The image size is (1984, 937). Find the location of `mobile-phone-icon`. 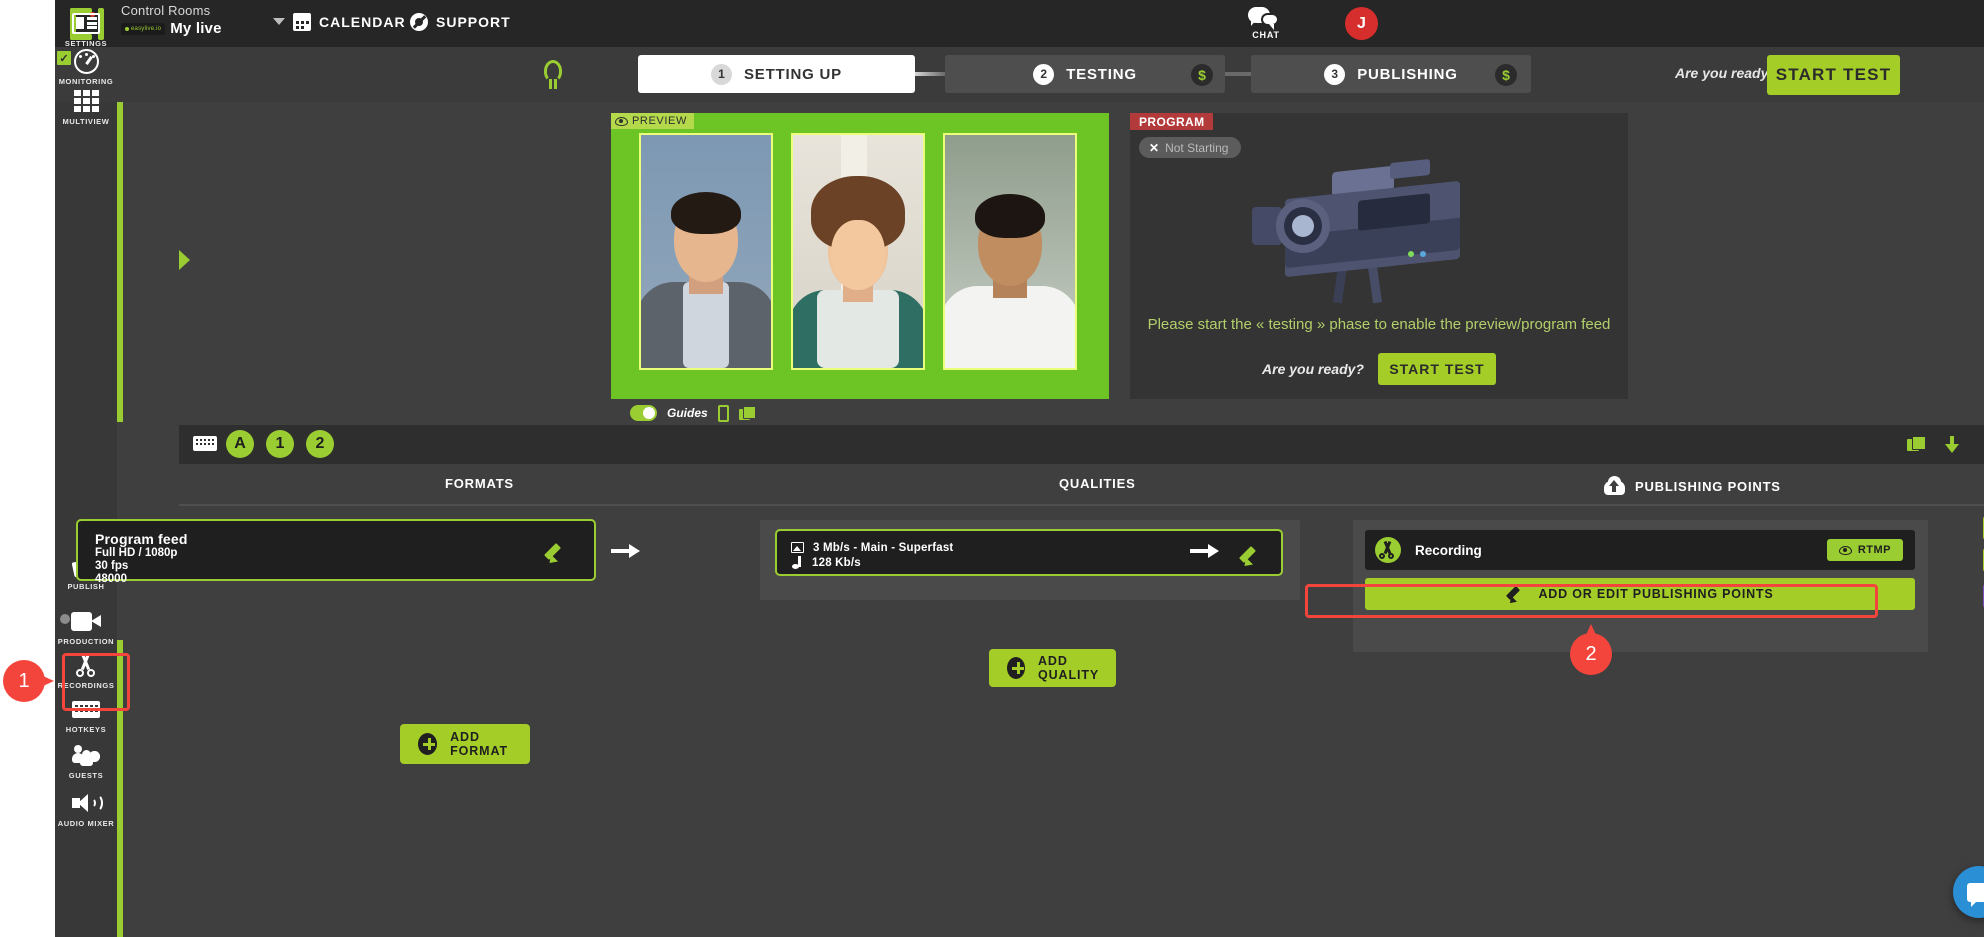

mobile-phone-icon is located at coordinates (723, 413).